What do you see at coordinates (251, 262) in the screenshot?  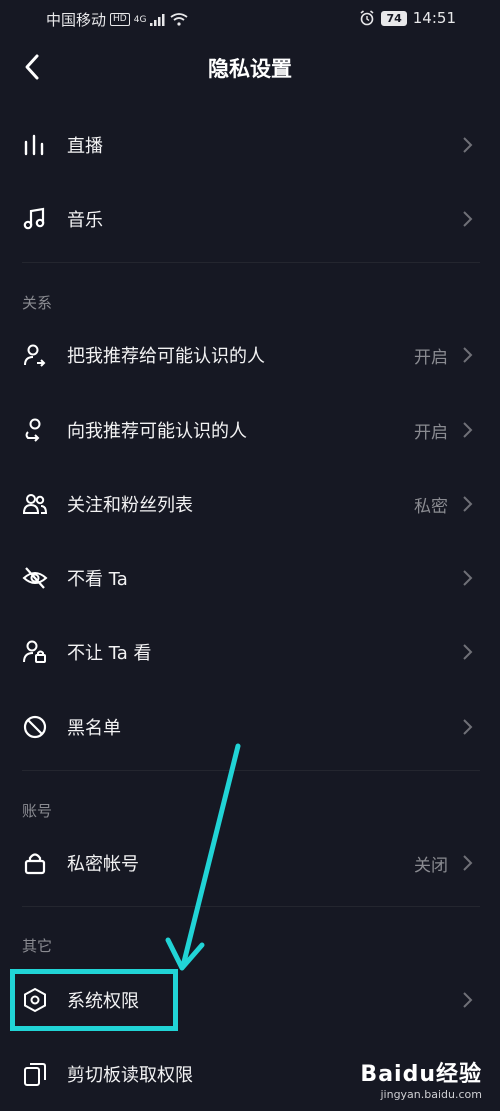 I see `divider` at bounding box center [251, 262].